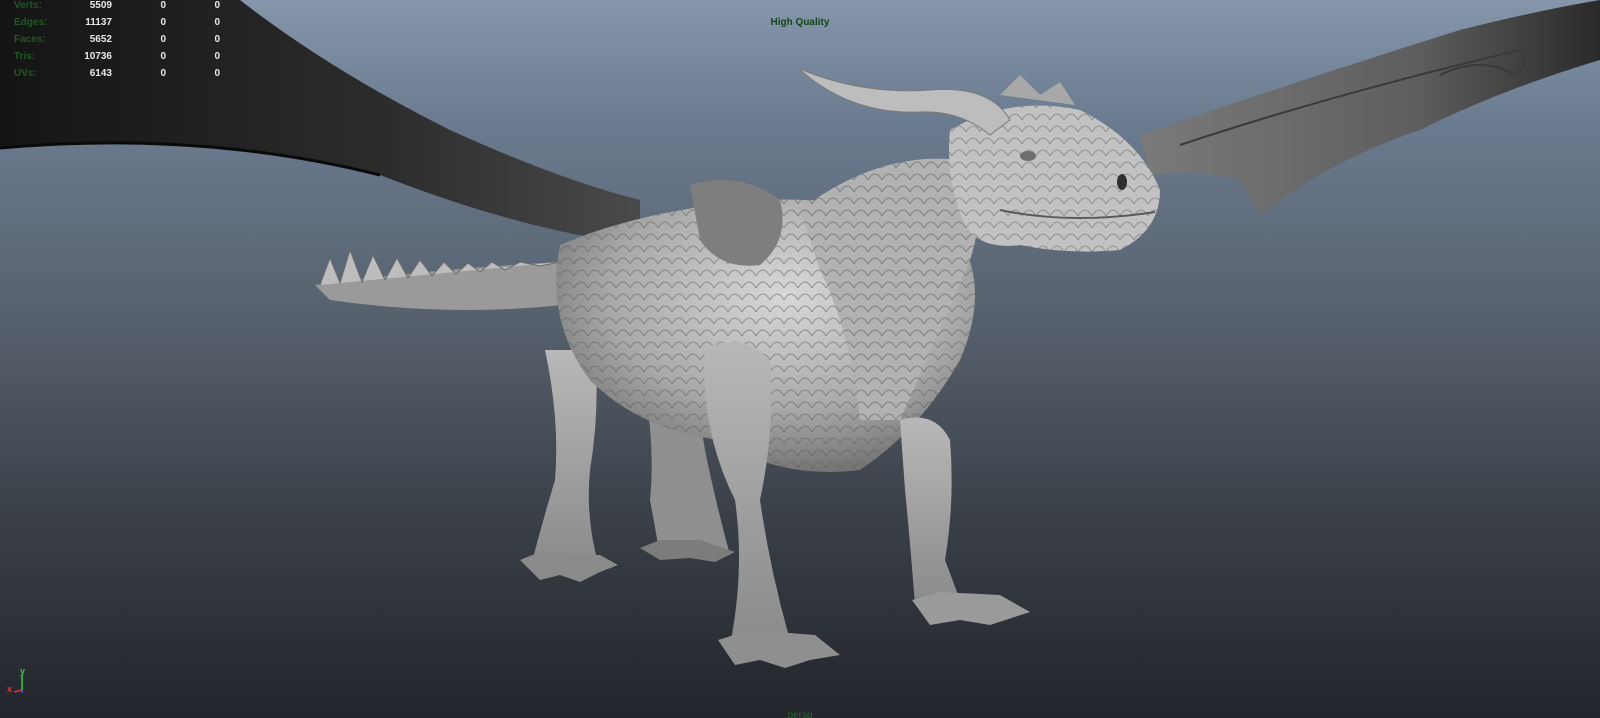 Image resolution: width=1600 pixels, height=718 pixels. Describe the element at coordinates (800, 22) in the screenshot. I see `render-quality-label: High Quality` at that location.